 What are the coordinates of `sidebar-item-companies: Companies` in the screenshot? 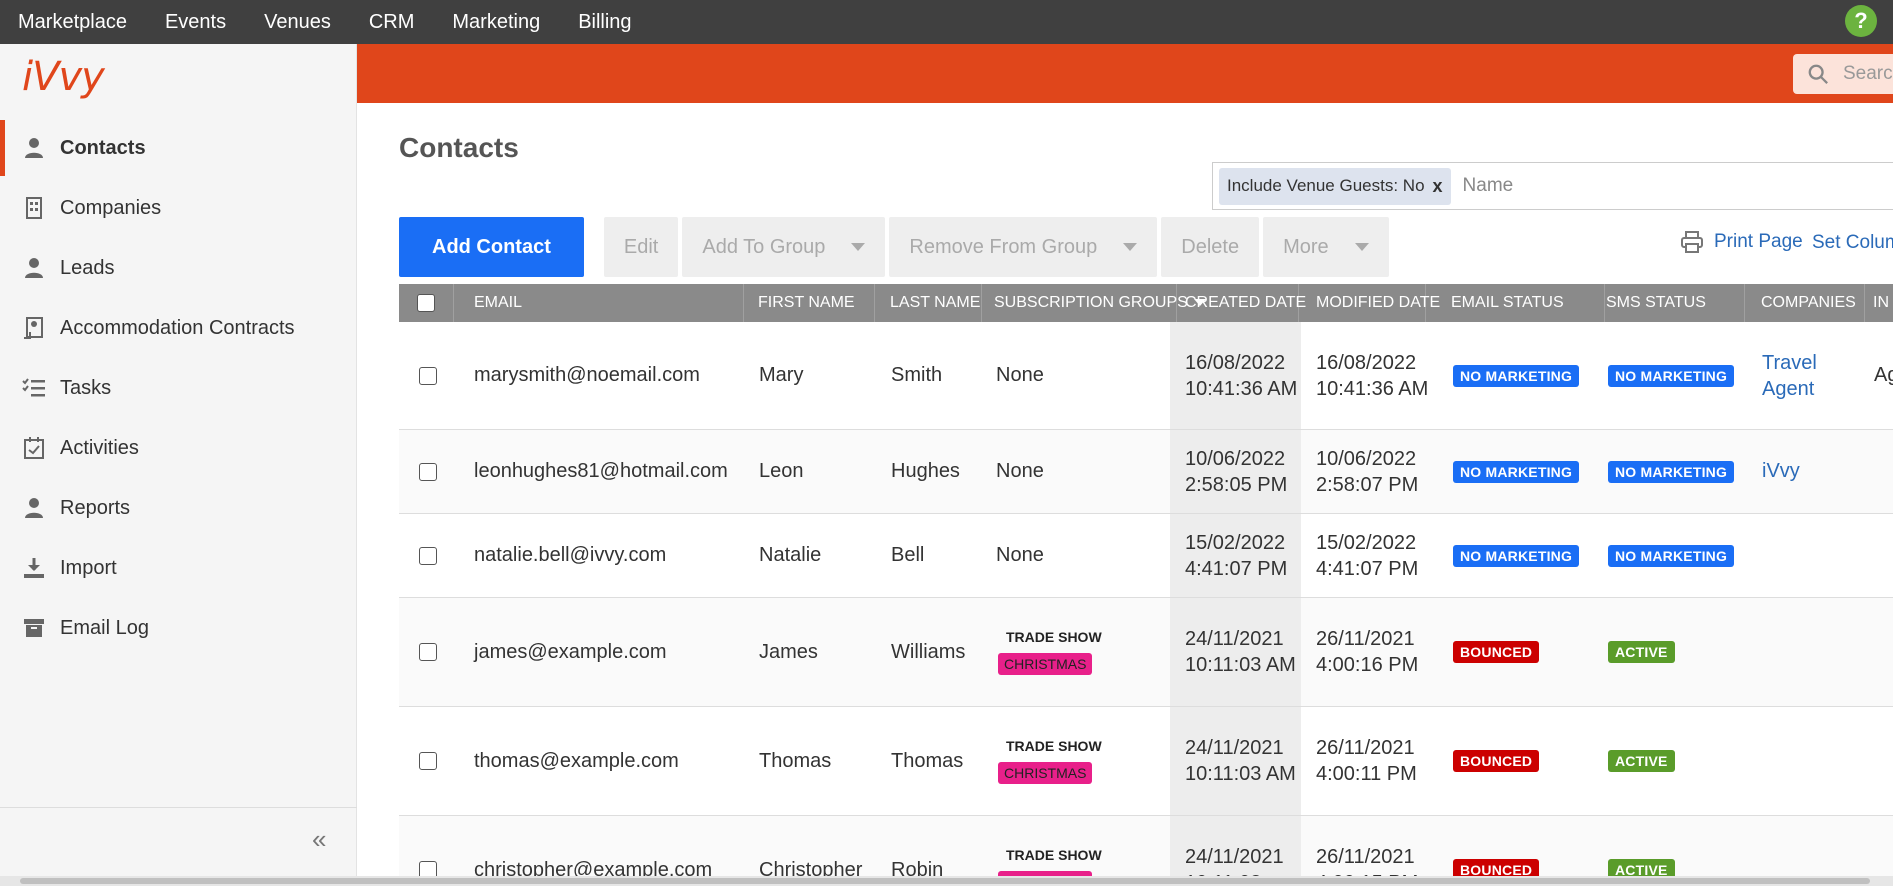 It's located at (178, 208).